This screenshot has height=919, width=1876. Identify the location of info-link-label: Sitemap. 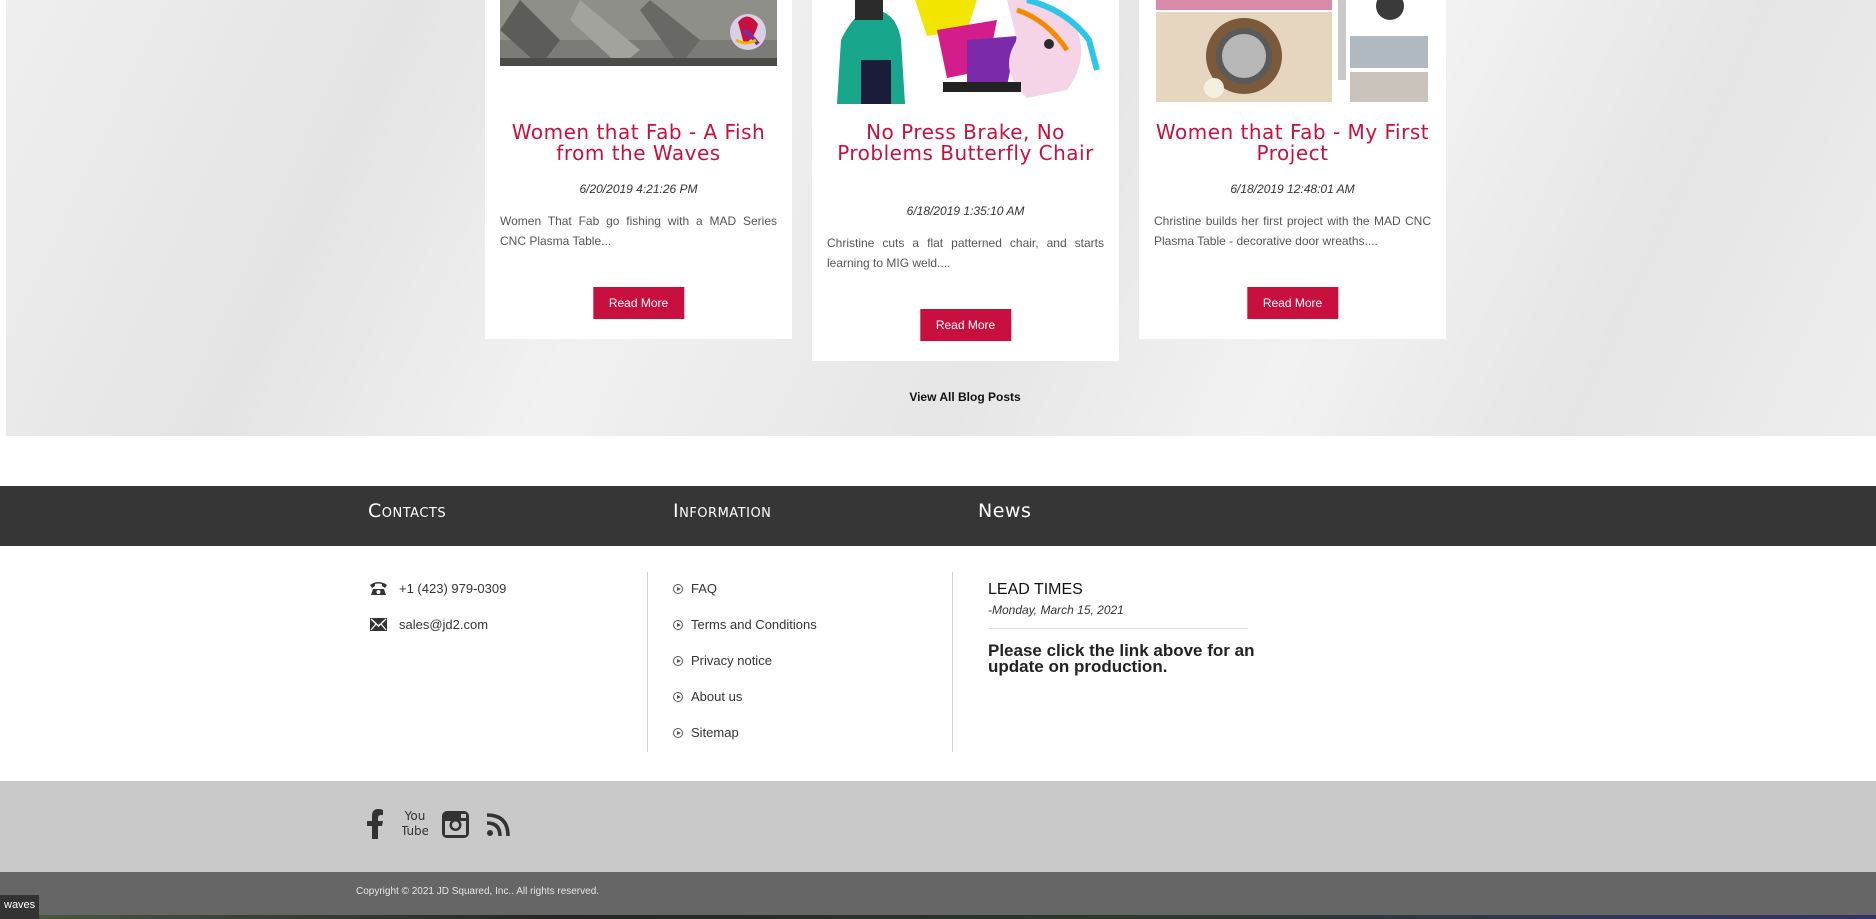
(715, 732).